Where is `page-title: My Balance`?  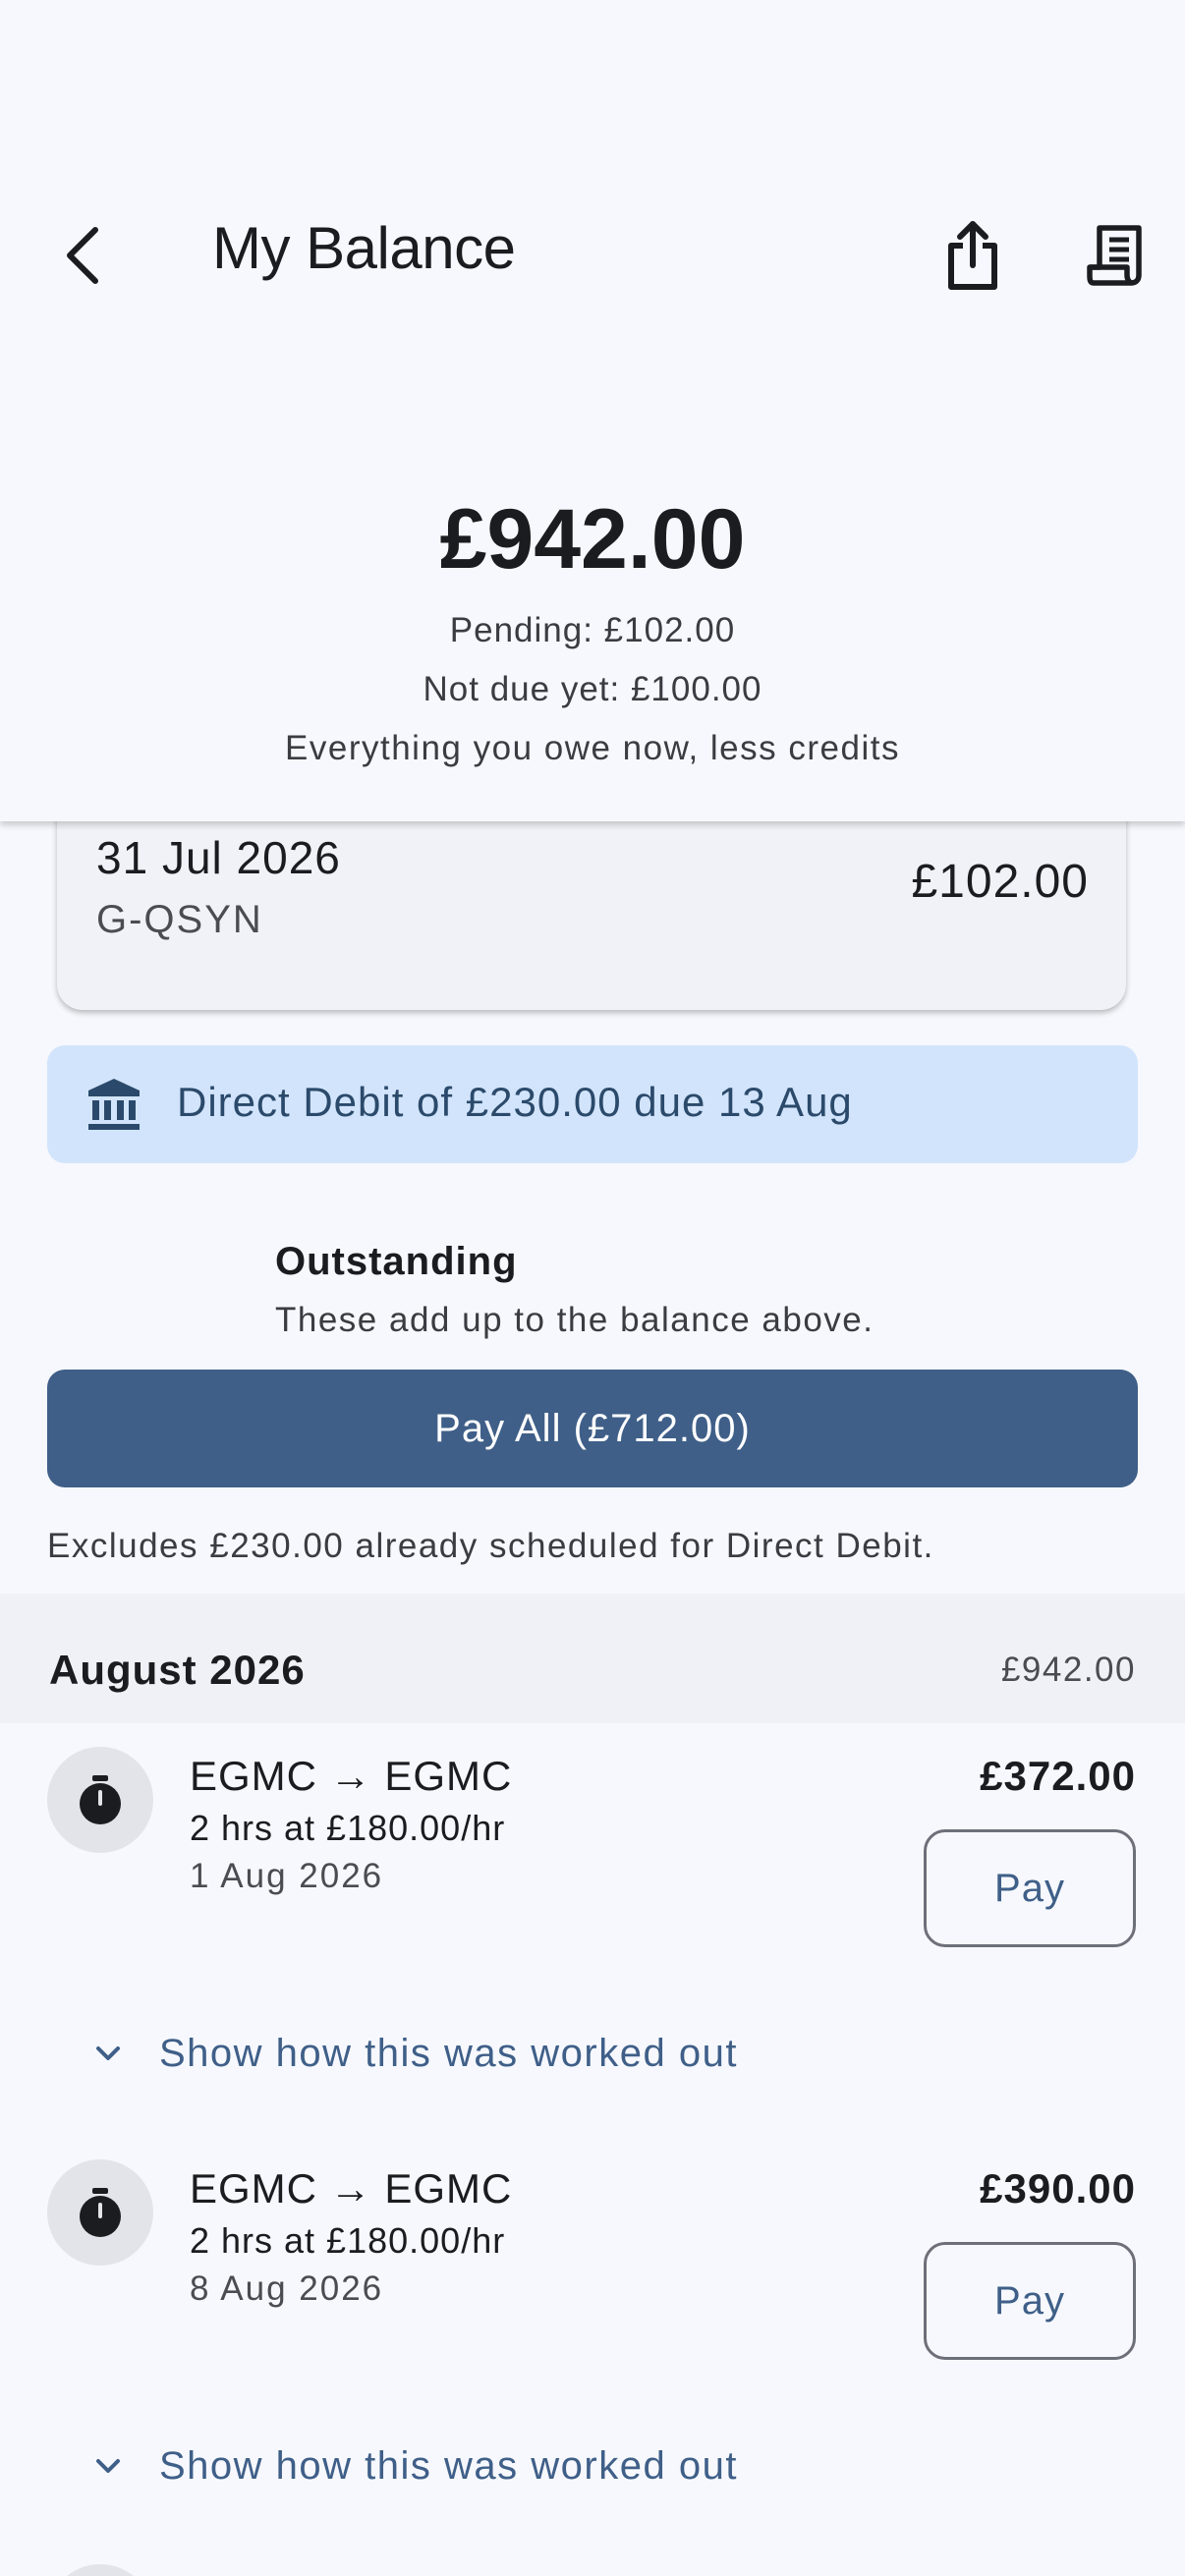
page-title: My Balance is located at coordinates (364, 248).